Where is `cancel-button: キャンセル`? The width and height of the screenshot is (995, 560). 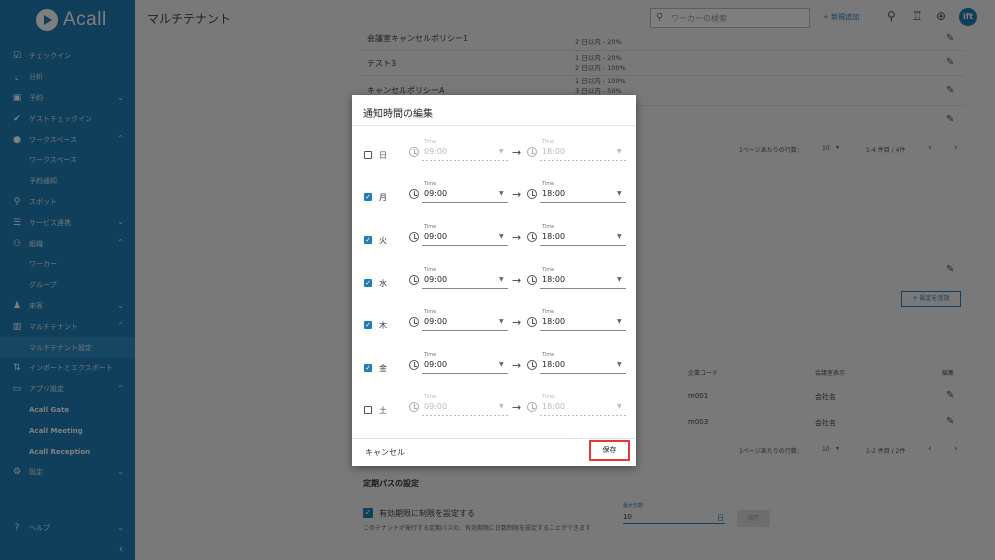
cancel-button: キャンセル is located at coordinates (385, 452).